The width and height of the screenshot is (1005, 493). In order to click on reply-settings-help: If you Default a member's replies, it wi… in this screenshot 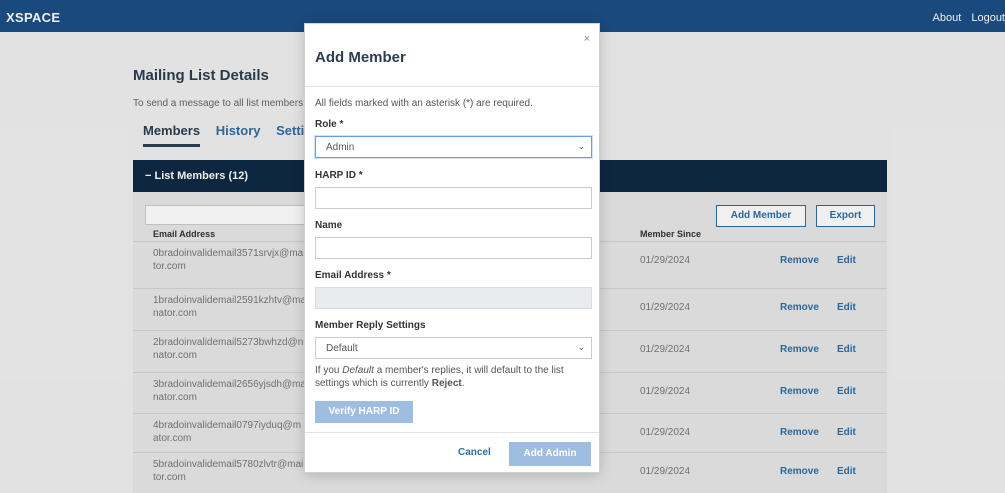, I will do `click(450, 377)`.